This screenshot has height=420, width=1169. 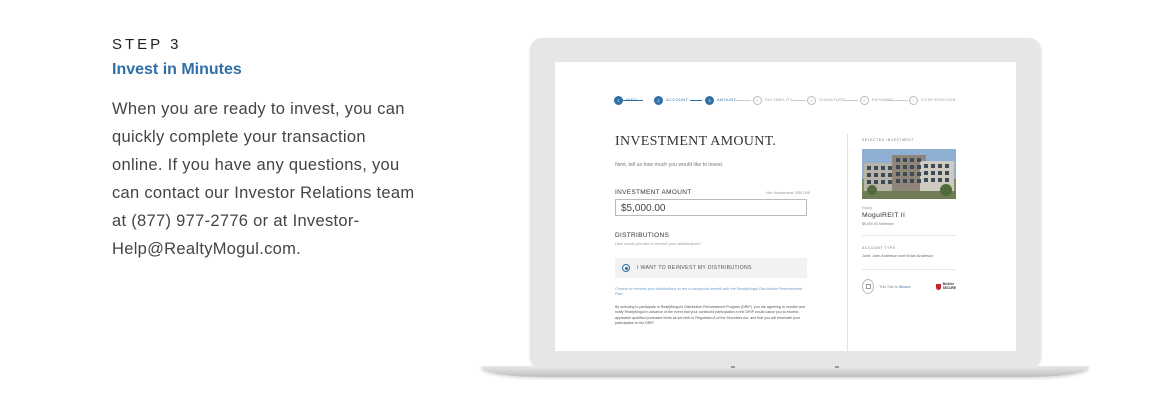 What do you see at coordinates (709, 100) in the screenshot?
I see `step-dot: 3` at bounding box center [709, 100].